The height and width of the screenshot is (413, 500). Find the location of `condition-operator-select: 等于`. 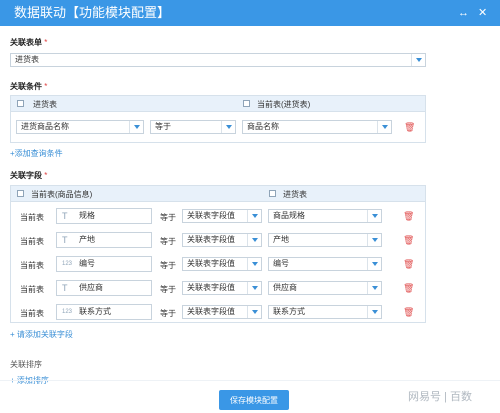

condition-operator-select: 等于 is located at coordinates (193, 127).